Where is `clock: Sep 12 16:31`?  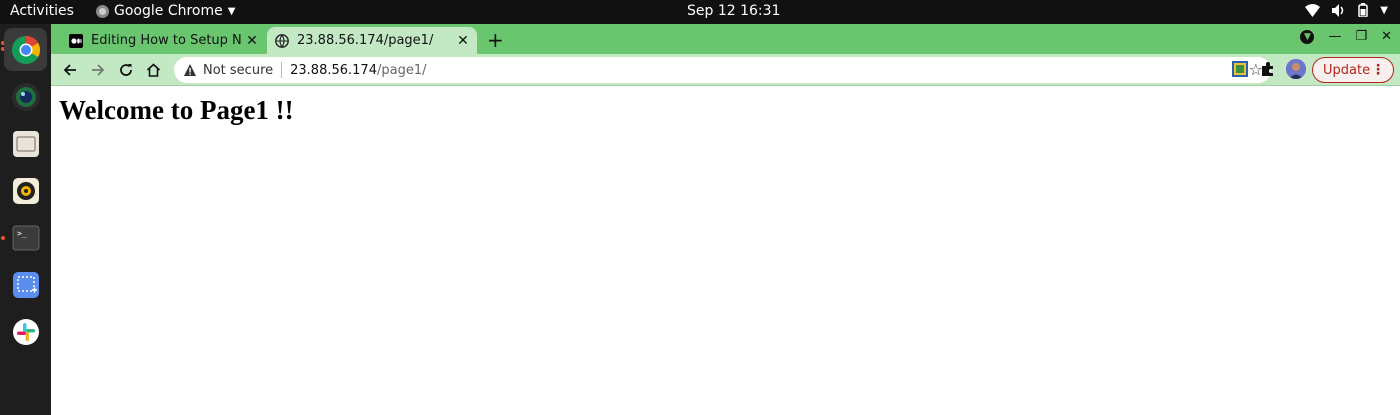
clock: Sep 12 16:31 is located at coordinates (733, 11).